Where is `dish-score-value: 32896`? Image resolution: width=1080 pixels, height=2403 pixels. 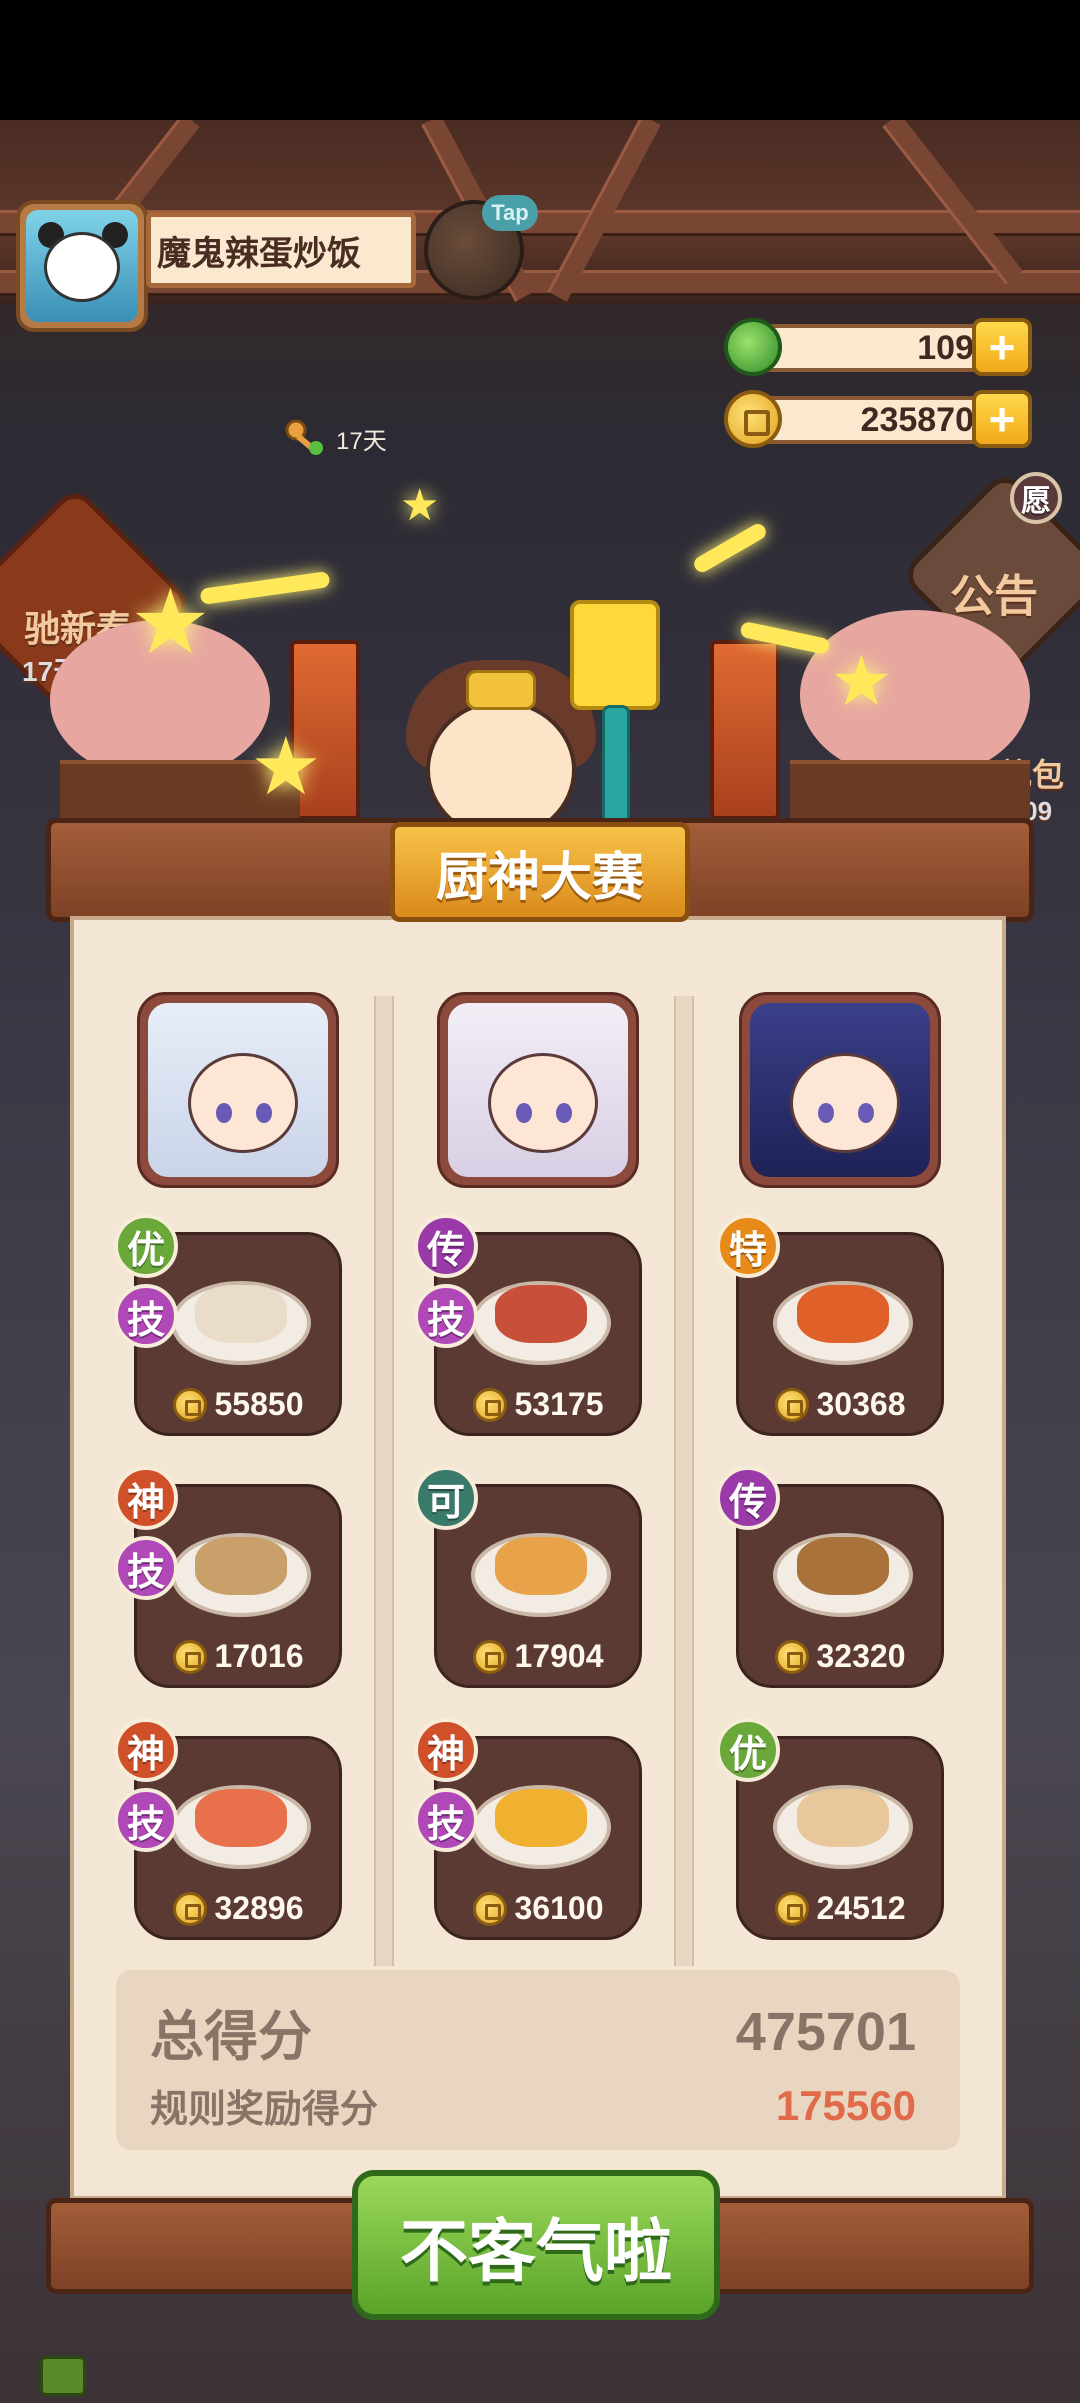
dish-score-value: 32896 is located at coordinates (259, 1908).